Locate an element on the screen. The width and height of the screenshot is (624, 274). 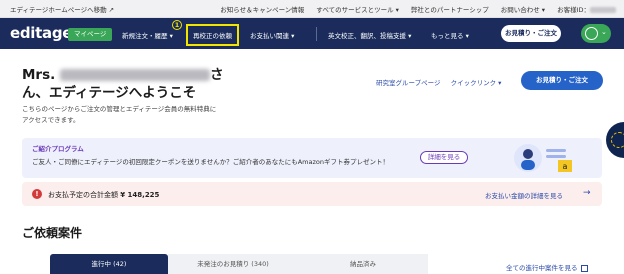
all-in-progress-link: 全ての進行中案件を見る is located at coordinates (547, 267).